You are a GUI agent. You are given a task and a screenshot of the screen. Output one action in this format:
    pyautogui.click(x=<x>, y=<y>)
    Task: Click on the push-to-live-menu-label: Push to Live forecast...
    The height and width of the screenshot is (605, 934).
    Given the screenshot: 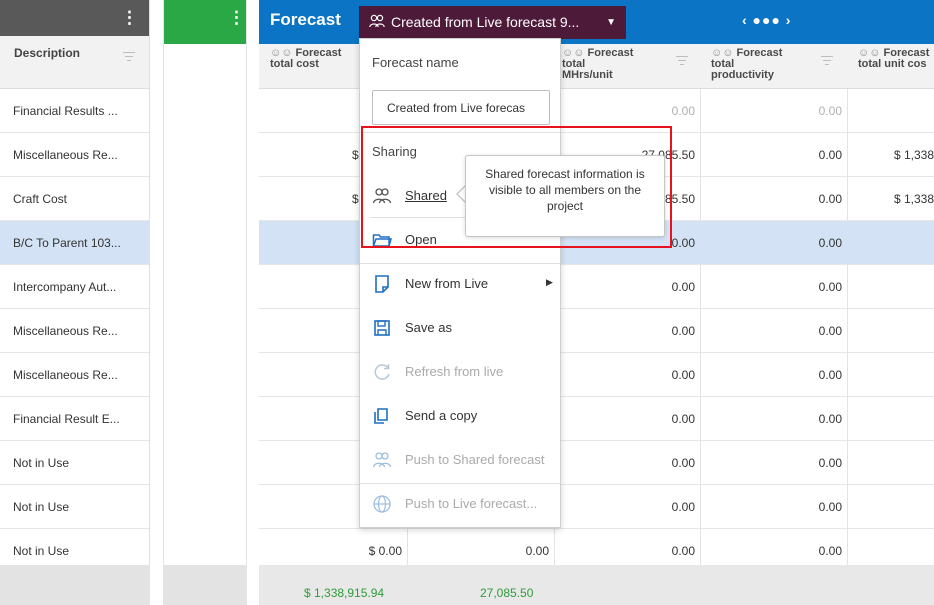 What is the action you would take?
    pyautogui.click(x=471, y=503)
    